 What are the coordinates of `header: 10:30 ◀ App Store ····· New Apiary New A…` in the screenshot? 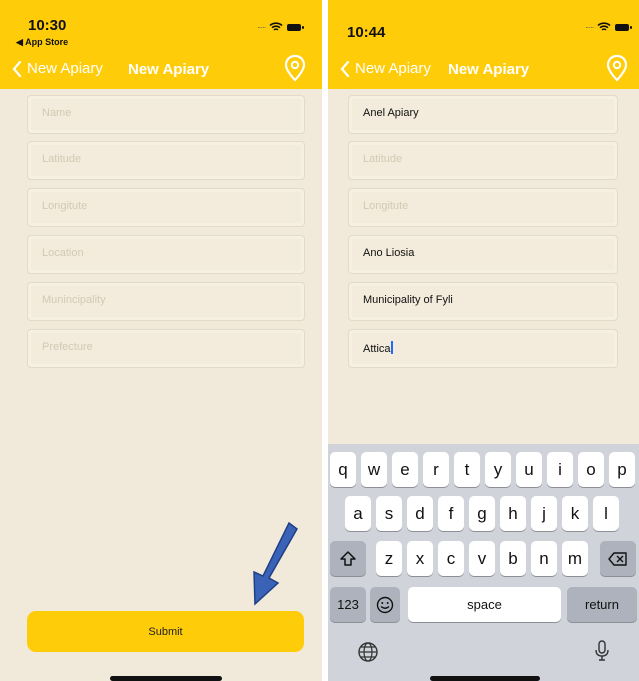 It's located at (161, 44).